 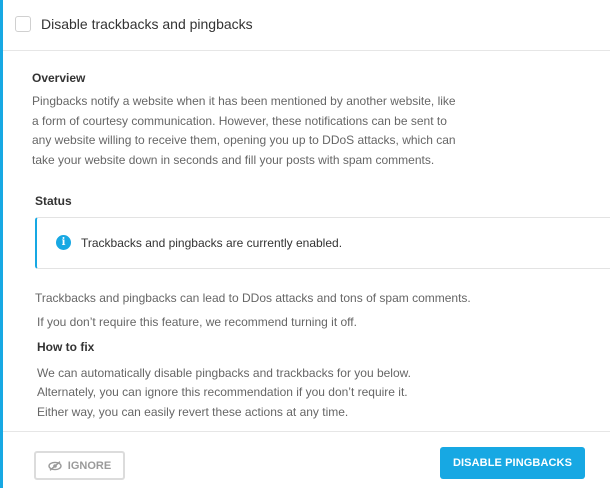 I want to click on ignore-button: IGNORE, so click(x=79, y=465).